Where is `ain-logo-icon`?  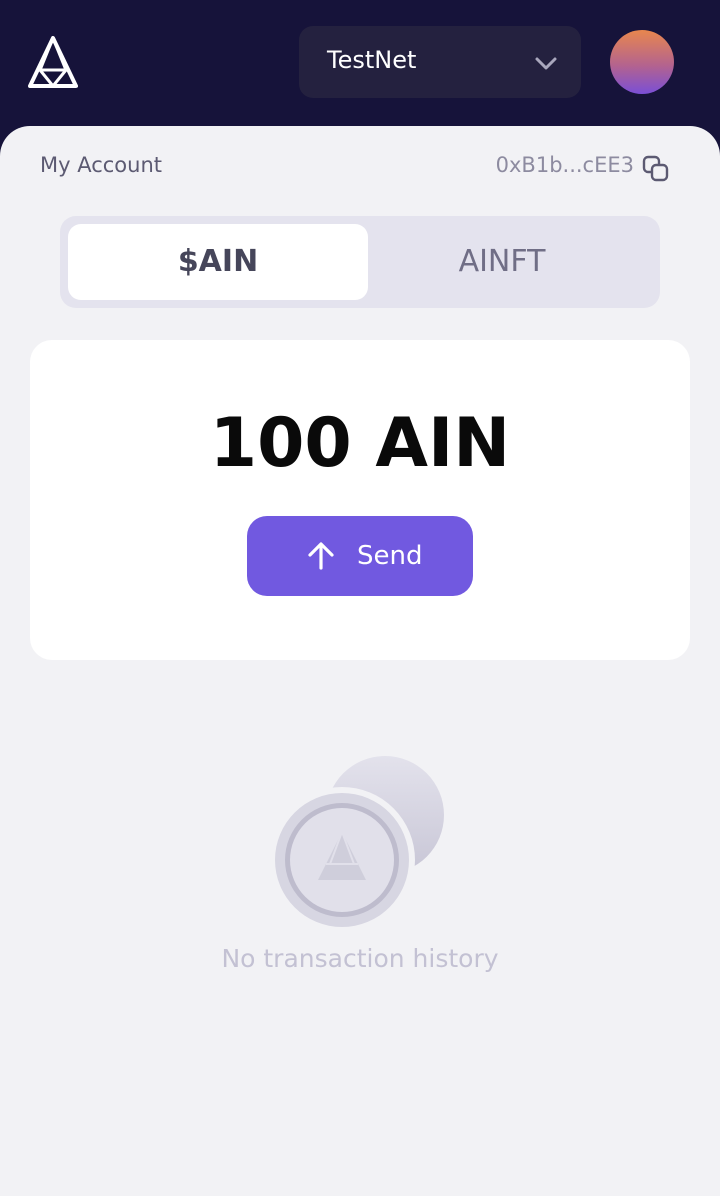 ain-logo-icon is located at coordinates (53, 62).